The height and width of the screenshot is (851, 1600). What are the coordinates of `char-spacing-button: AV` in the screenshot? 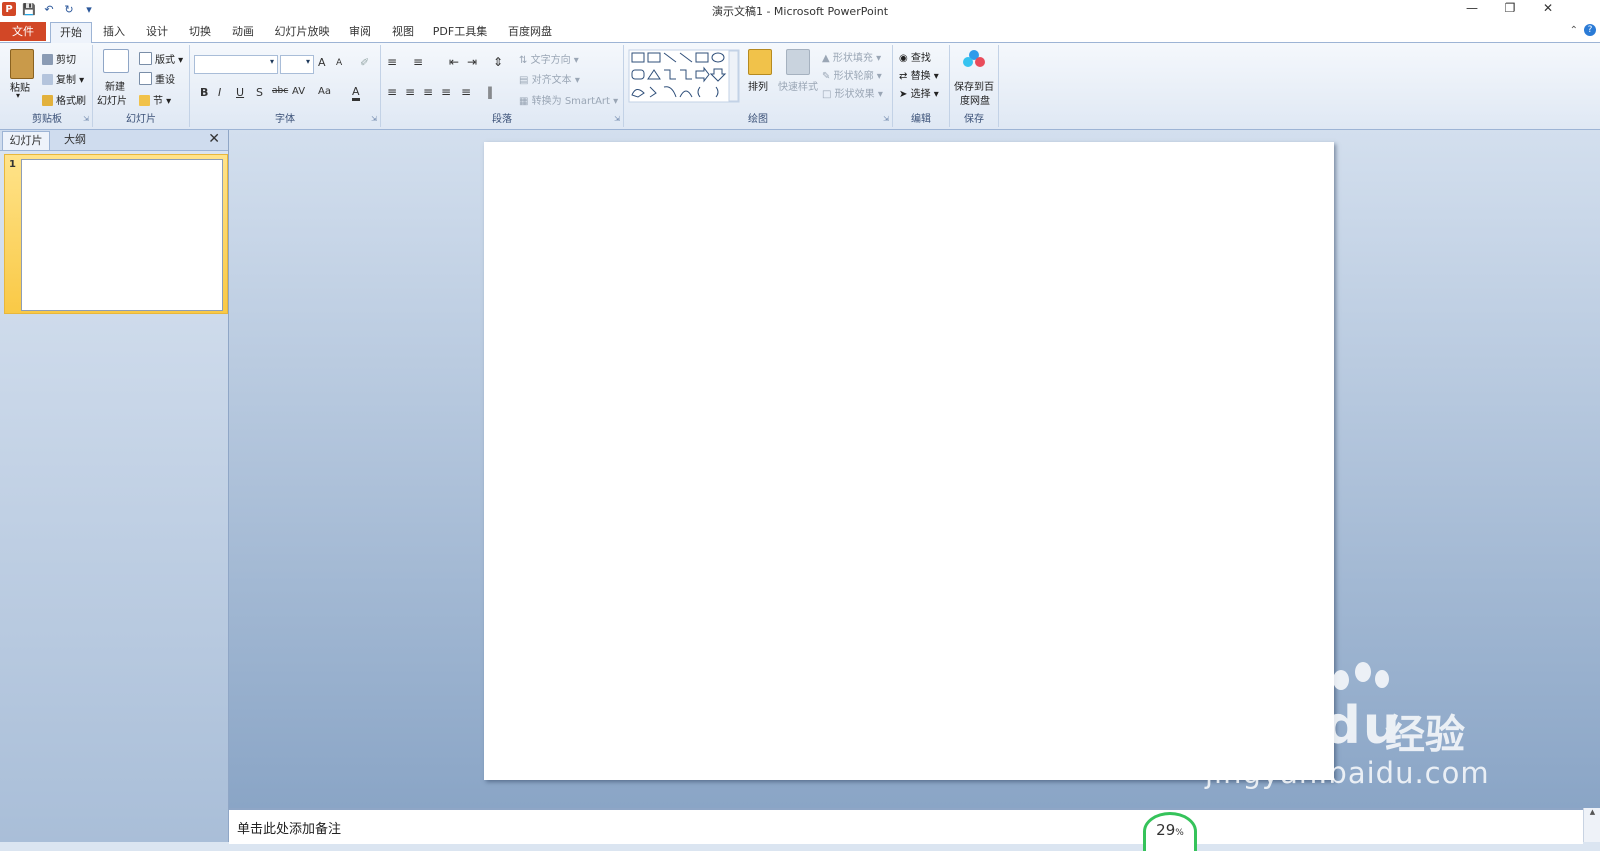 It's located at (298, 91).